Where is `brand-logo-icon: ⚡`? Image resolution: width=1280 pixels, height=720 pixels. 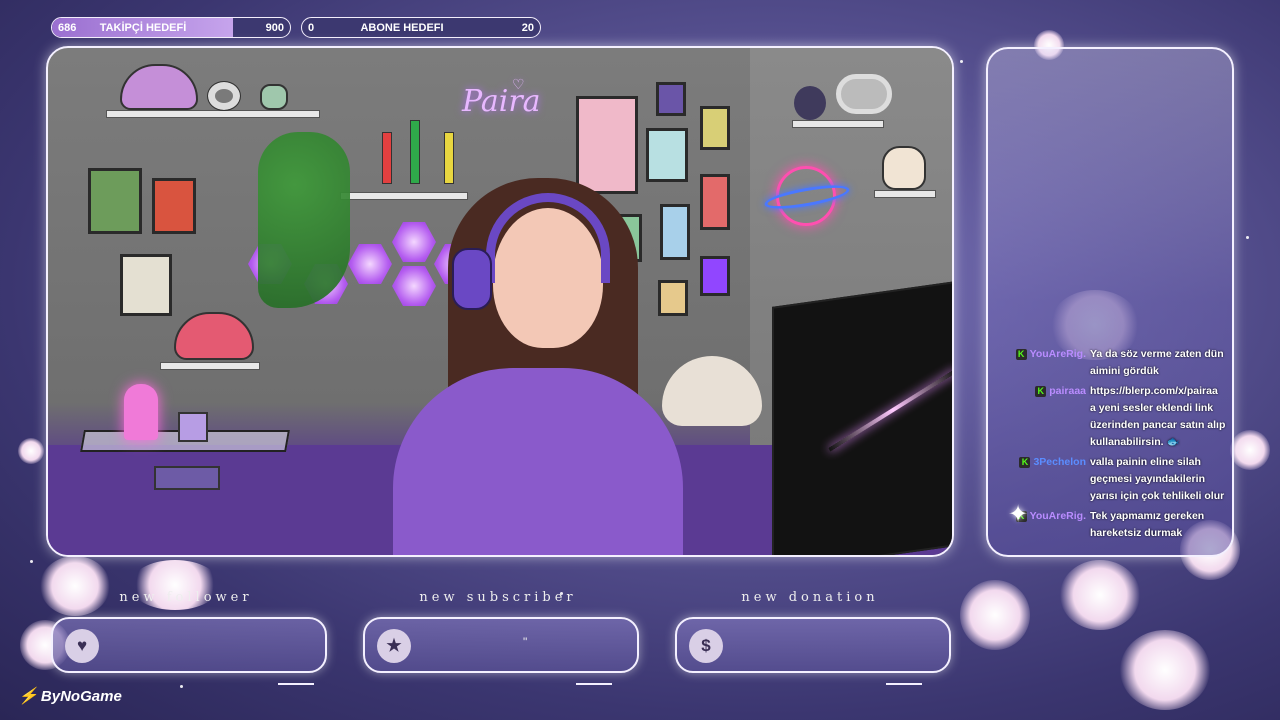
brand-logo-icon: ⚡ is located at coordinates (28, 696).